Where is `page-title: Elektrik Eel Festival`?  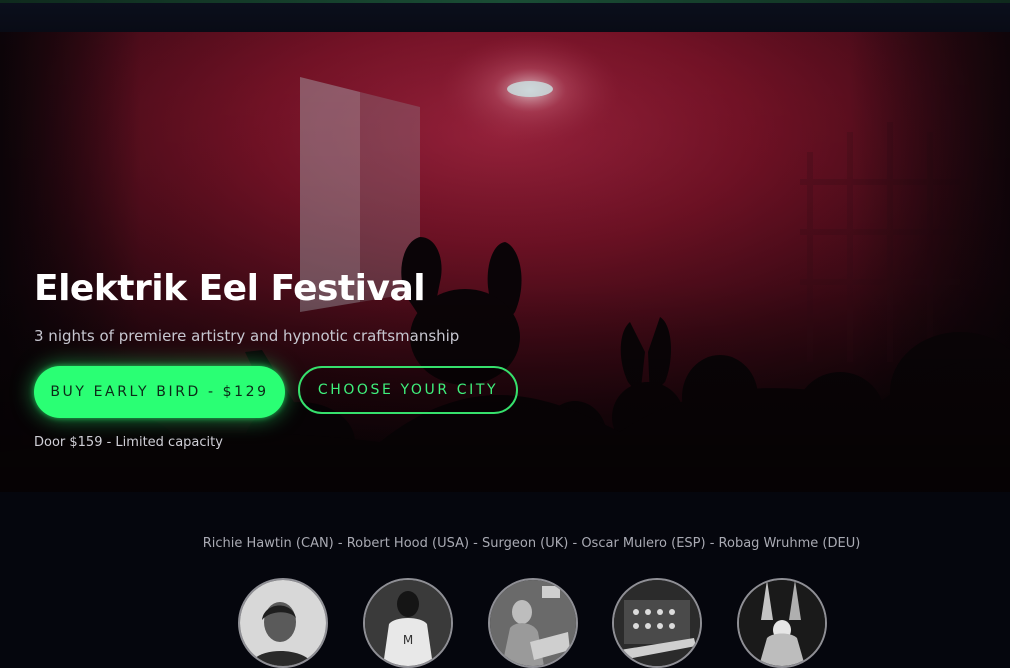
page-title: Elektrik Eel Festival is located at coordinates (230, 288).